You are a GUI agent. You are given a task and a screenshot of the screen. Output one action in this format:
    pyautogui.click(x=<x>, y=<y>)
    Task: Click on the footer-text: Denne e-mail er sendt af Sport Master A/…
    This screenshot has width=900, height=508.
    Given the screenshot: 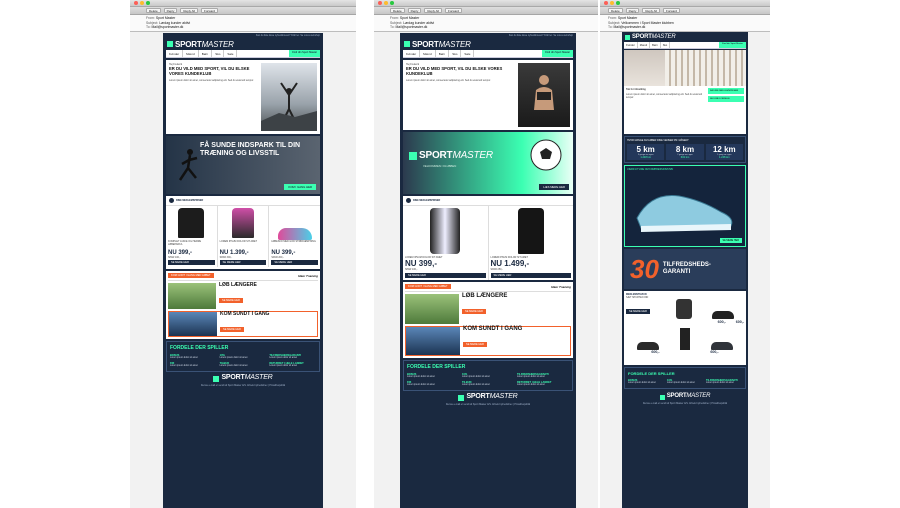 What is the action you would take?
    pyautogui.click(x=243, y=386)
    